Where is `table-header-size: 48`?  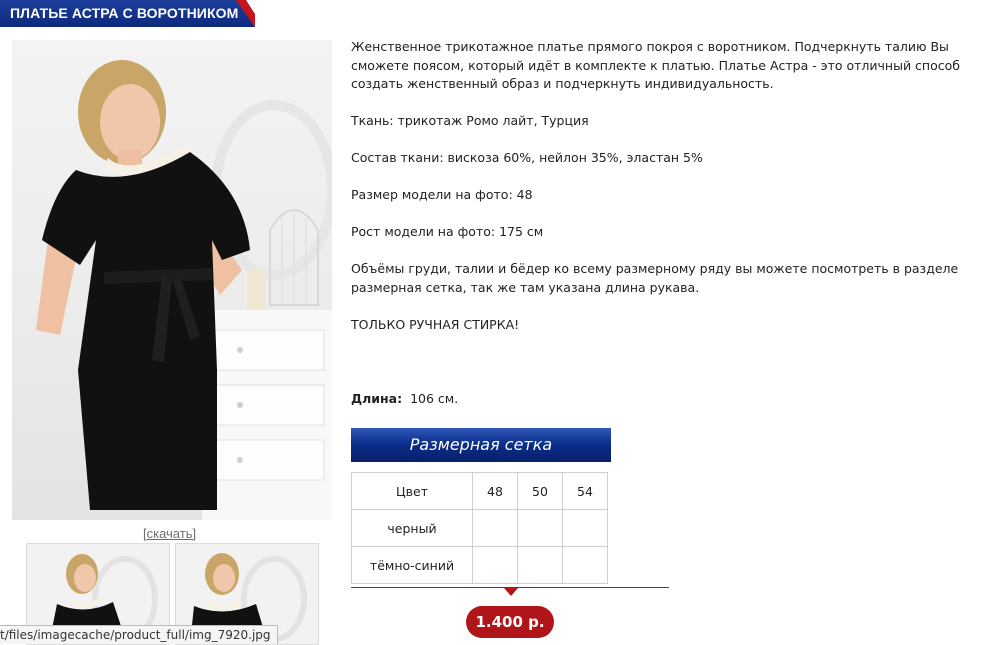 table-header-size: 48 is located at coordinates (495, 491).